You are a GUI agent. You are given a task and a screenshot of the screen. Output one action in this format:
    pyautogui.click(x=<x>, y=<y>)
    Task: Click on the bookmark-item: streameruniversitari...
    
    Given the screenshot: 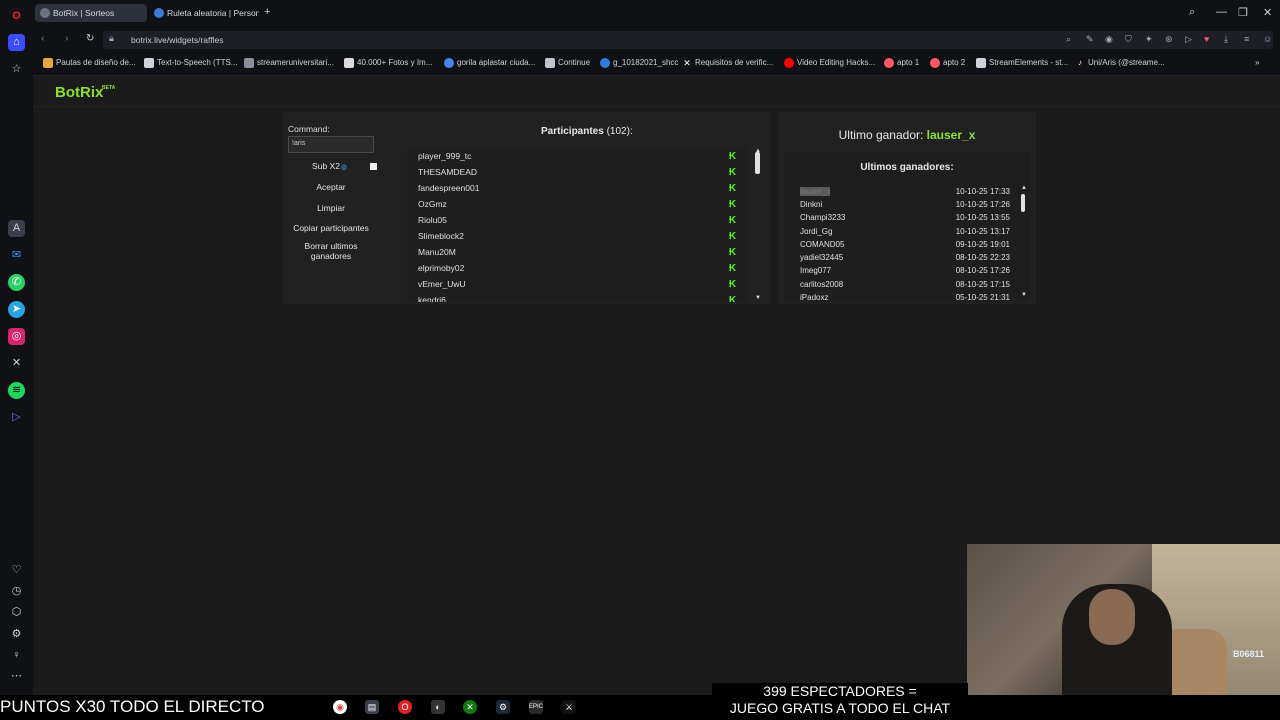 What is the action you would take?
    pyautogui.click(x=289, y=63)
    